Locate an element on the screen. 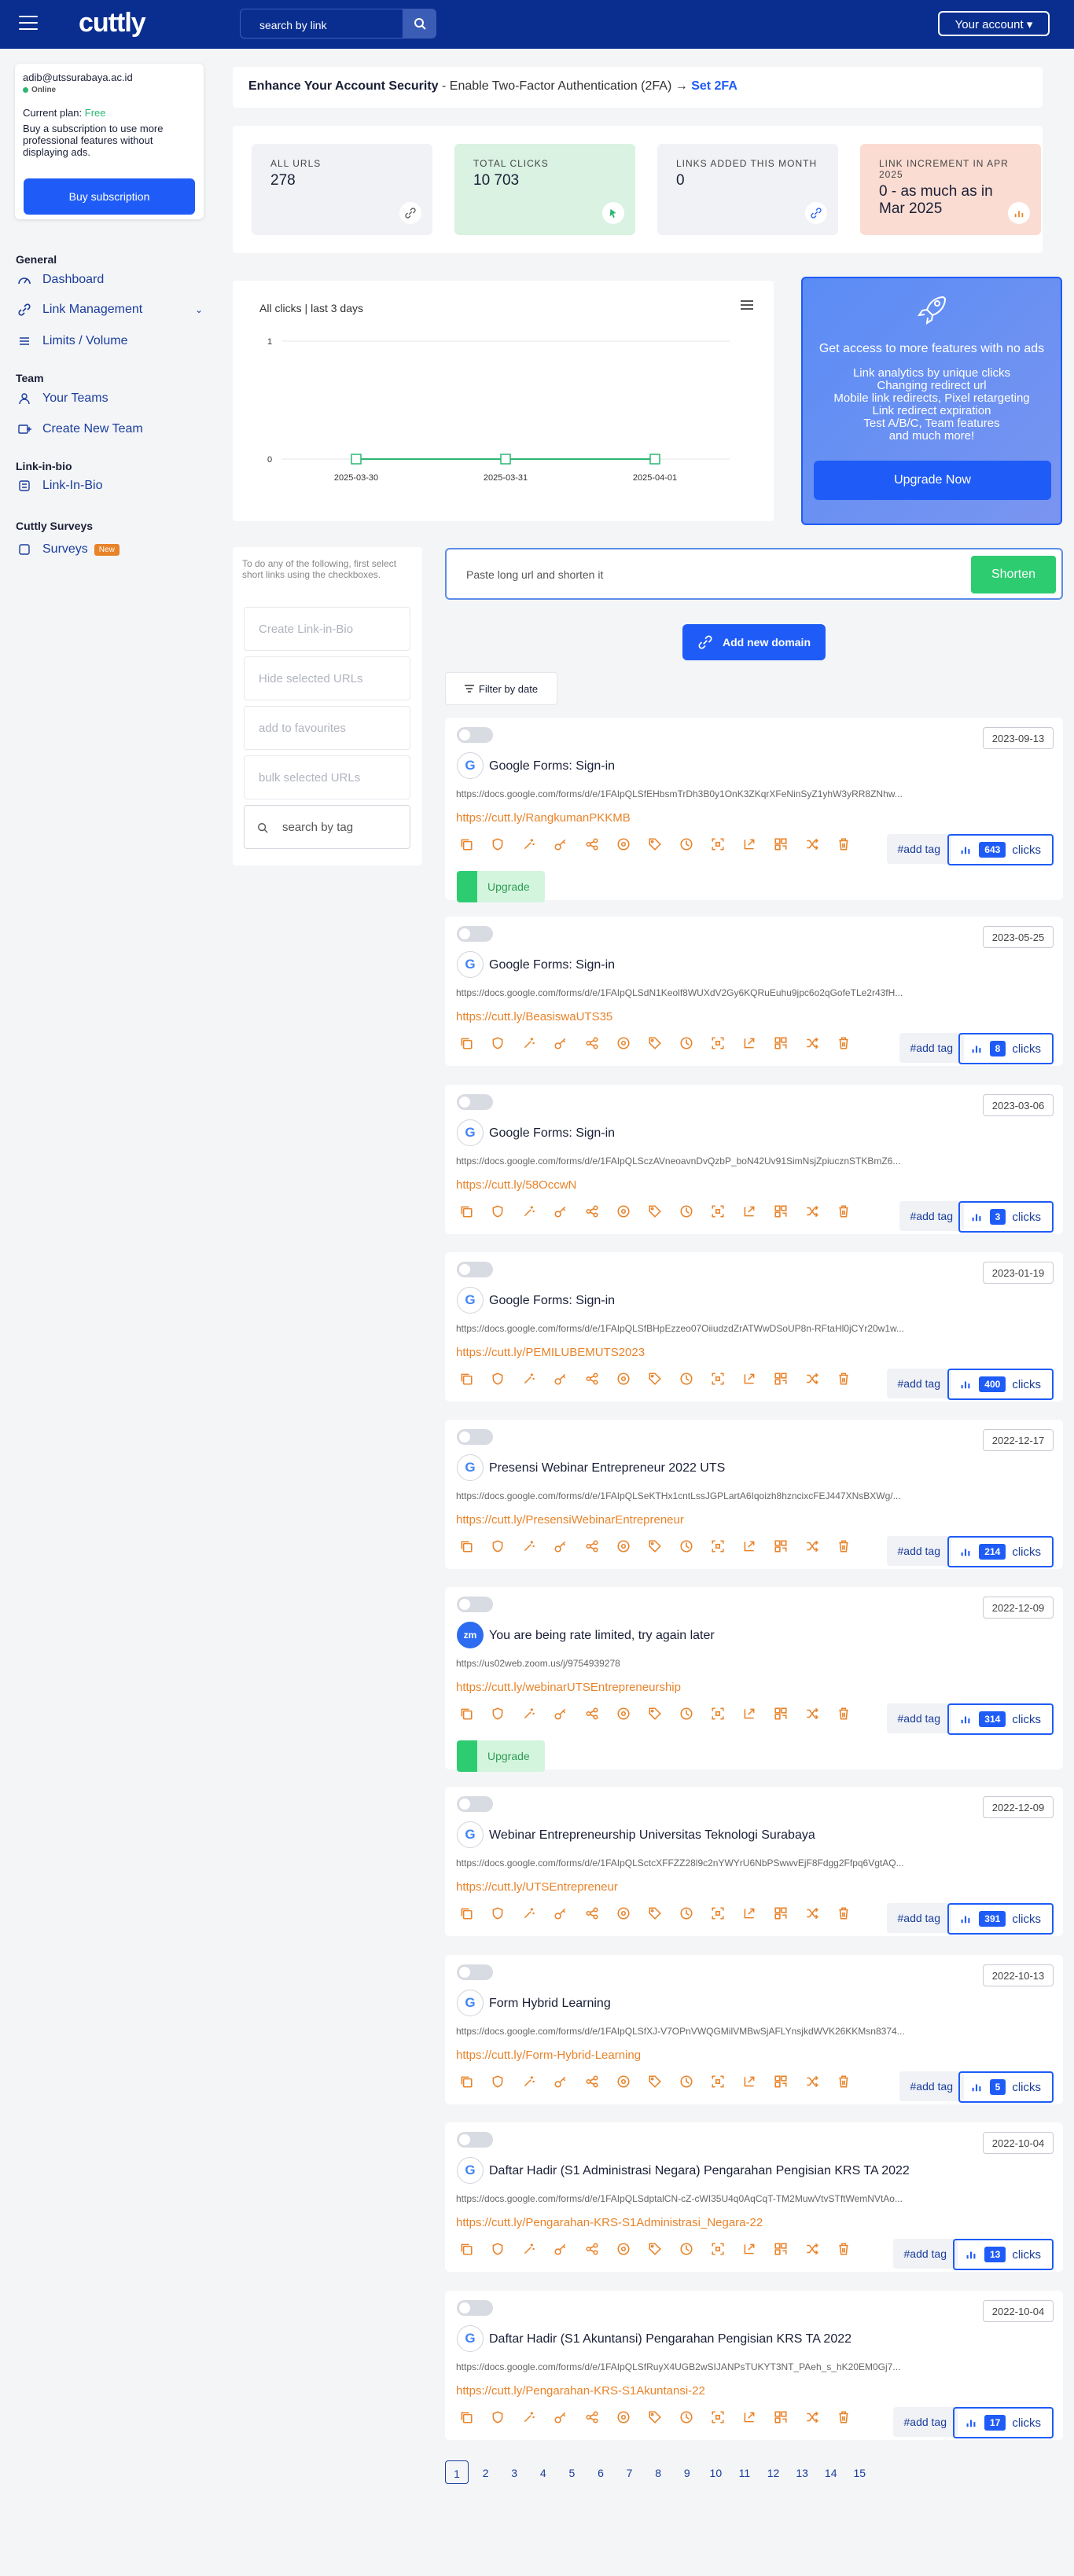 The width and height of the screenshot is (1074, 2576). shorten-button: Shorten is located at coordinates (1014, 574).